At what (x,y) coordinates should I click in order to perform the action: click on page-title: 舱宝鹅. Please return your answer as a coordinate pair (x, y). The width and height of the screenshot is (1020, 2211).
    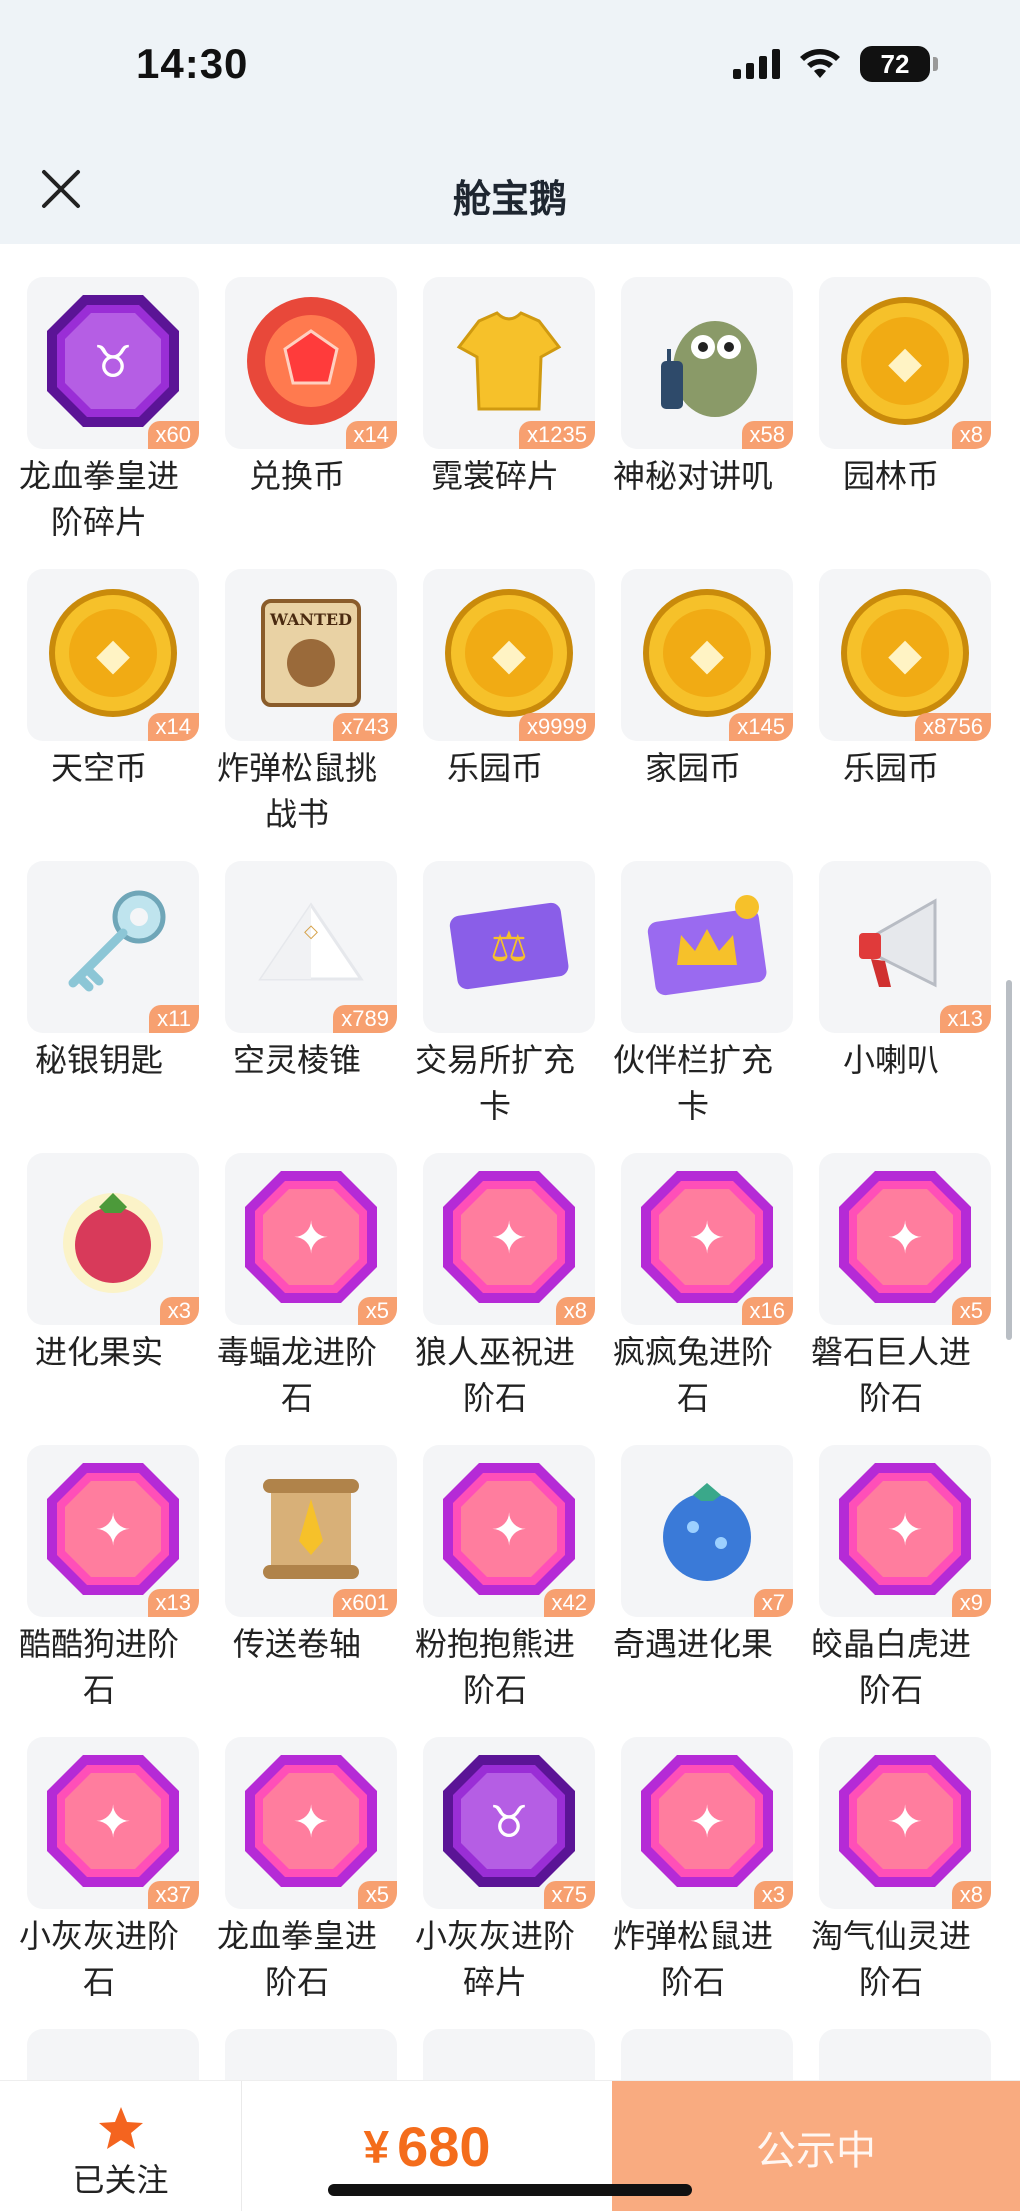
    Looking at the image, I should click on (509, 200).